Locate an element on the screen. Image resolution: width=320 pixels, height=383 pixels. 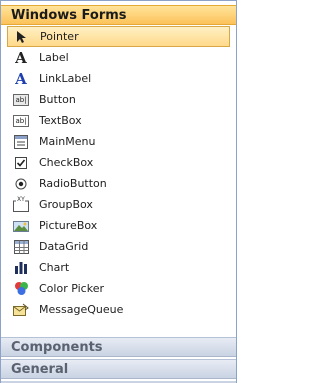
toolbox-item-label: MainMenu is located at coordinates (67, 141).